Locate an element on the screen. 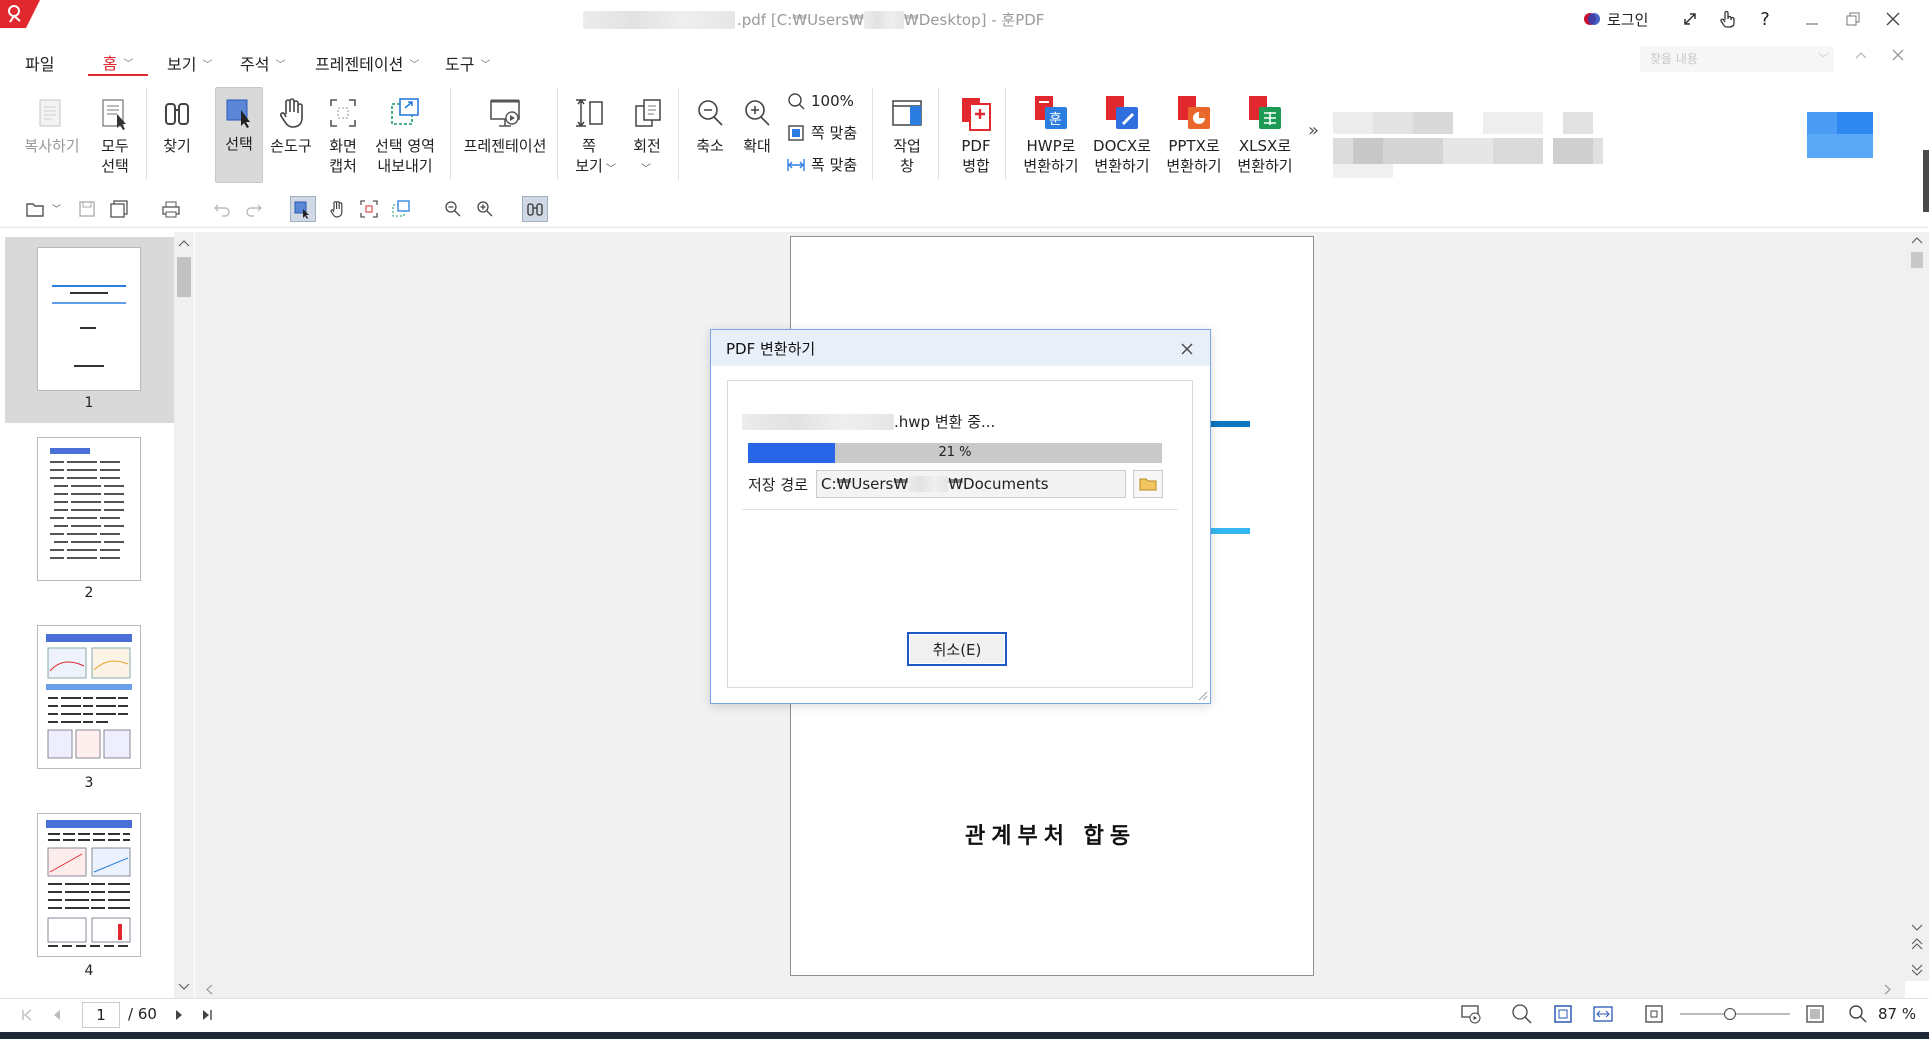 The height and width of the screenshot is (1039, 1929). export-area-button: 선택 영역 내보내기 is located at coordinates (405, 133).